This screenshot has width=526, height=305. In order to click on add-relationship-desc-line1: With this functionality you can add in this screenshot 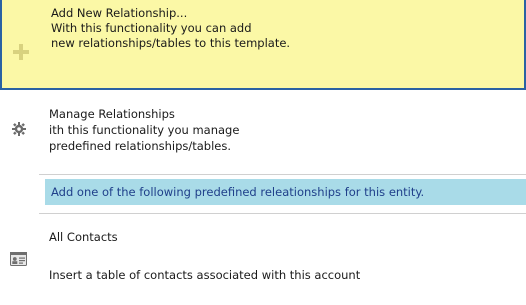, I will do `click(151, 28)`.